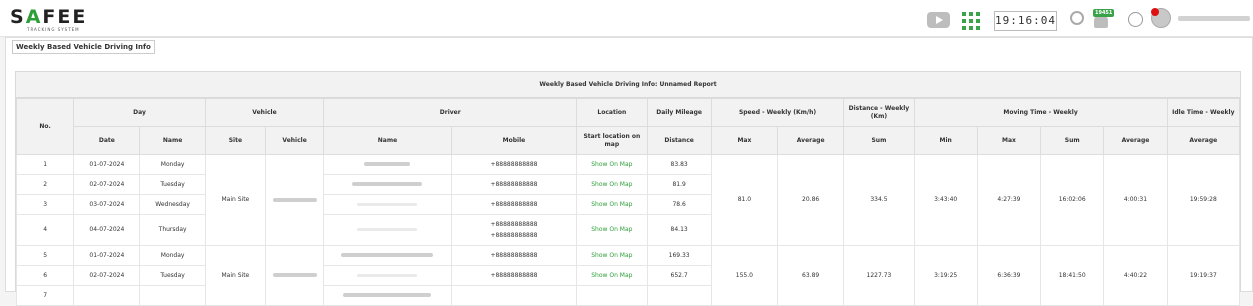 The image size is (1253, 306). Describe the element at coordinates (1135, 275) in the screenshot. I see `group-moving-average: 4:40:22` at that location.